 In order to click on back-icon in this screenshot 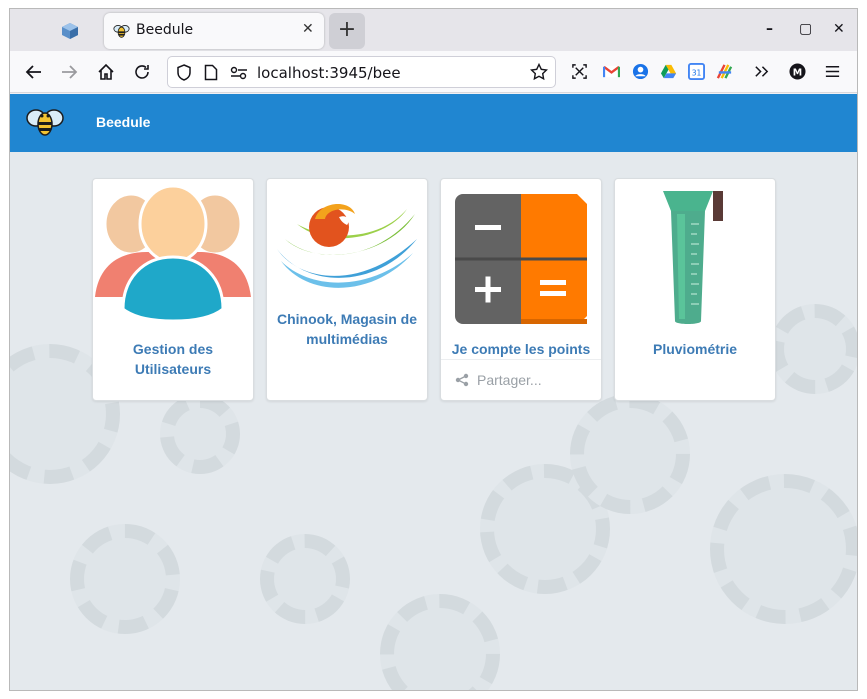, I will do `click(34, 72)`.